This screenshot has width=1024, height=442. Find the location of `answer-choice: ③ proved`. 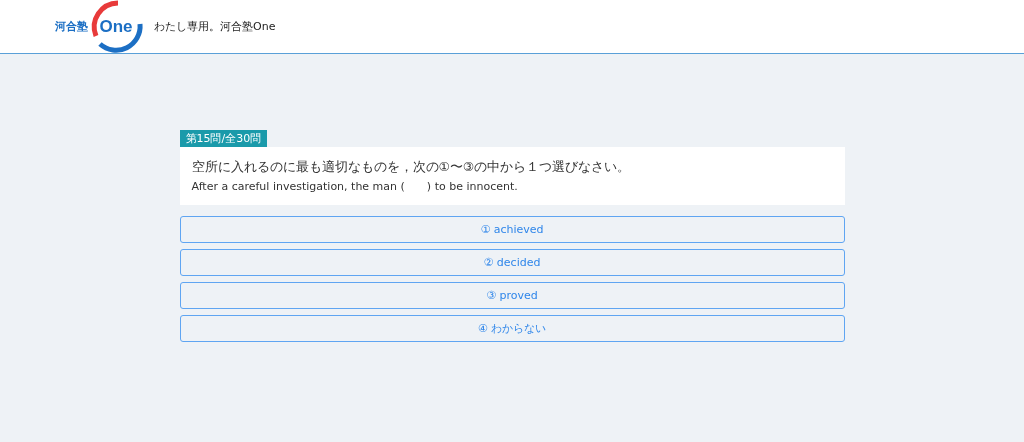

answer-choice: ③ proved is located at coordinates (512, 295).